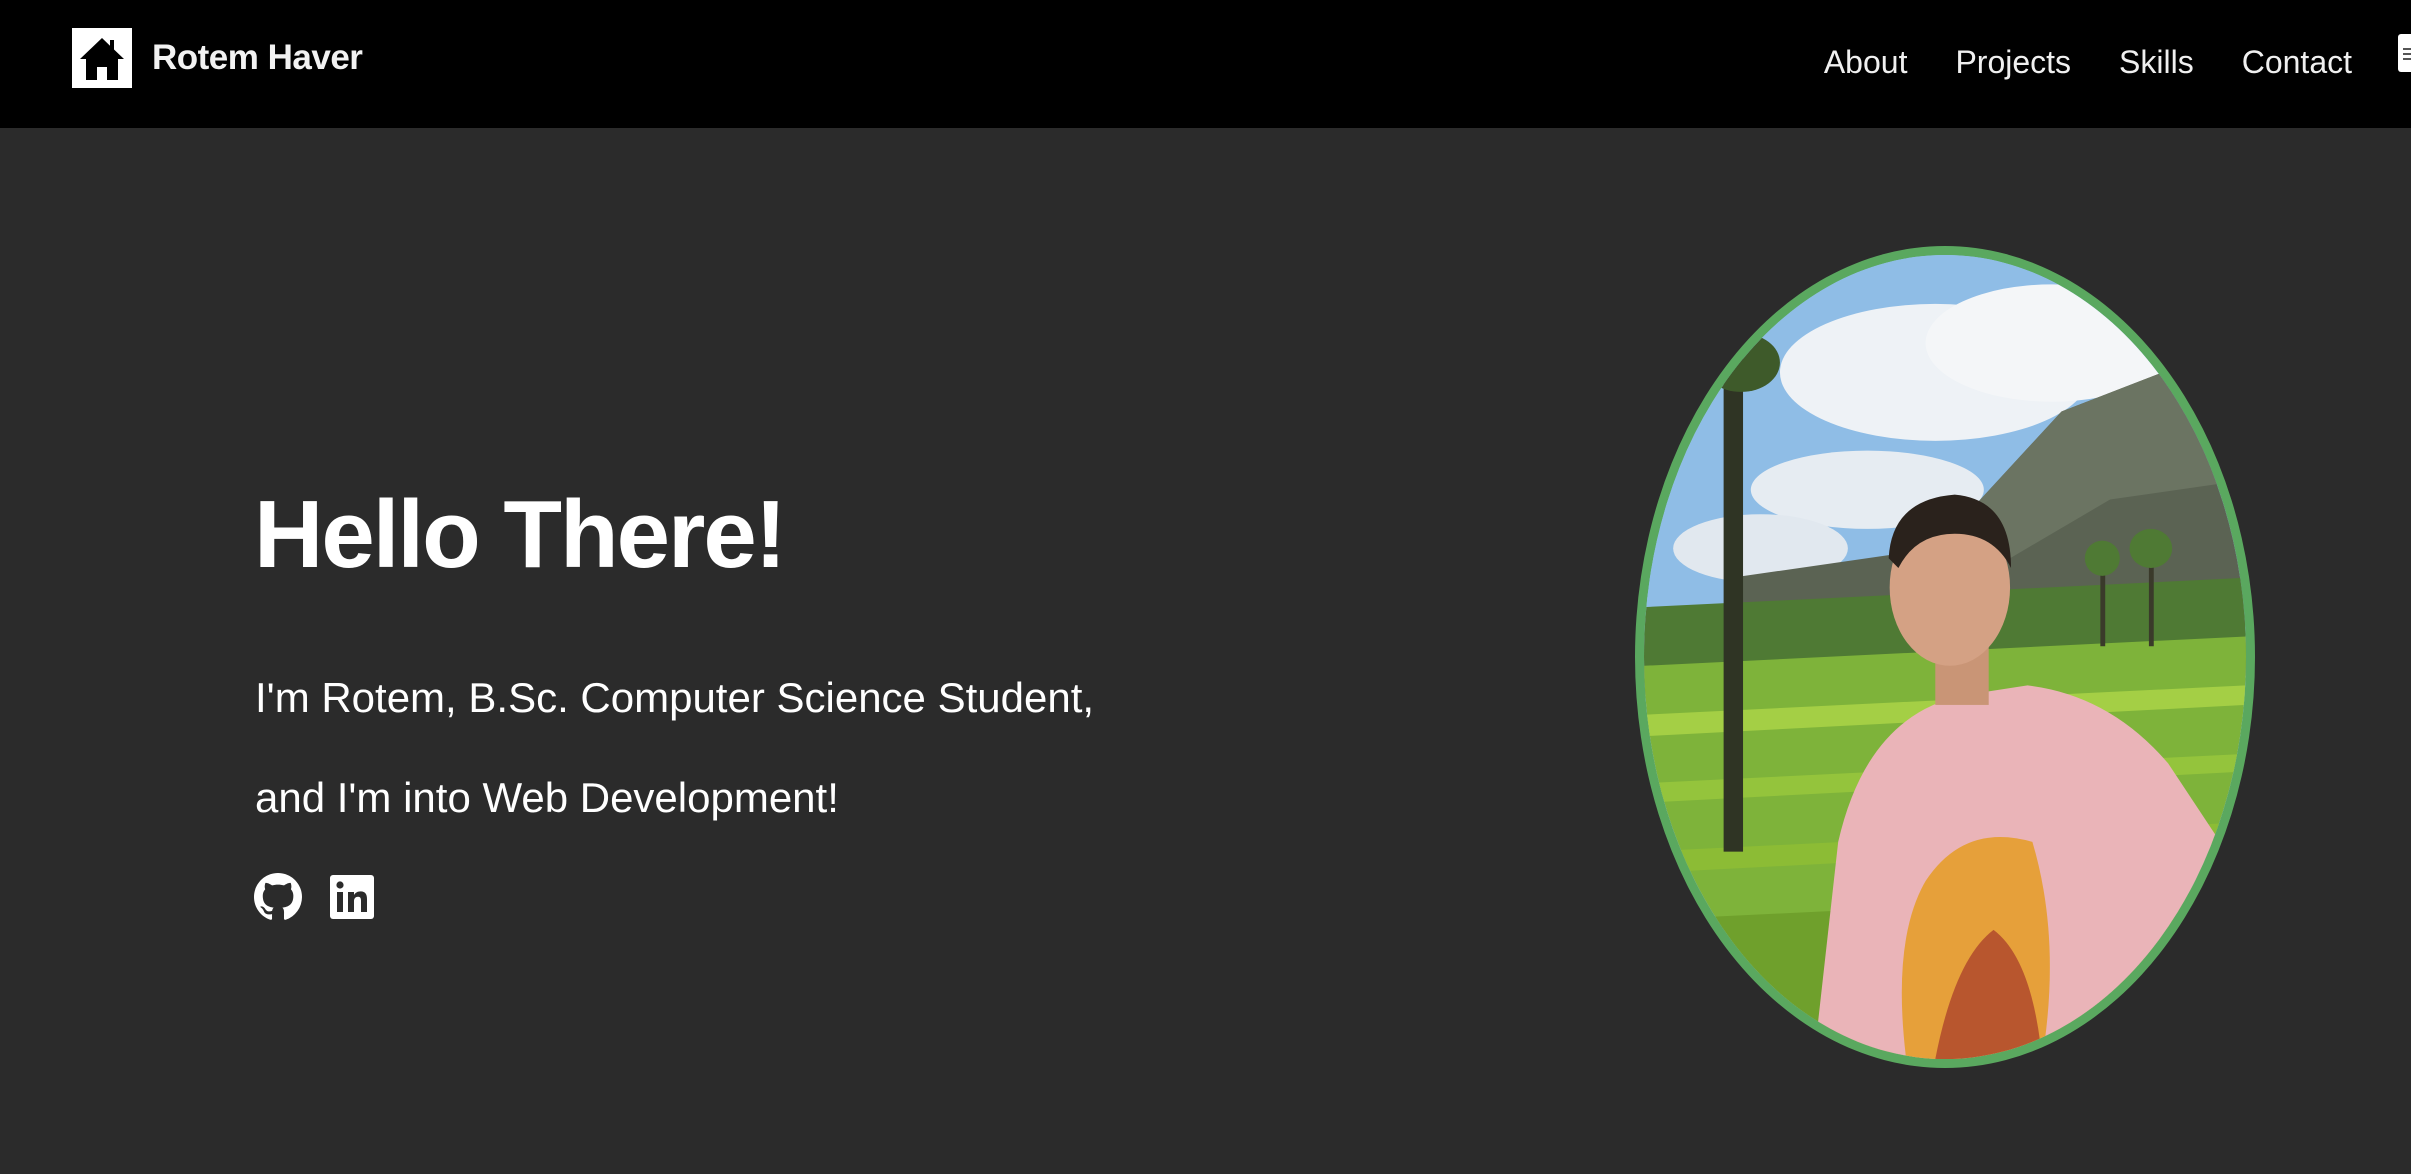  I want to click on linkedin-icon, so click(352, 897).